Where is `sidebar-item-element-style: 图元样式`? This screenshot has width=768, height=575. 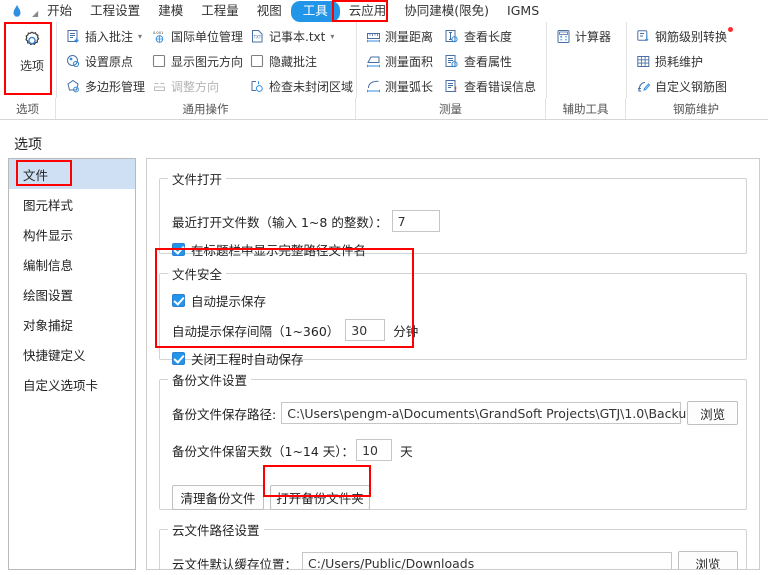 sidebar-item-element-style: 图元样式 is located at coordinates (72, 204).